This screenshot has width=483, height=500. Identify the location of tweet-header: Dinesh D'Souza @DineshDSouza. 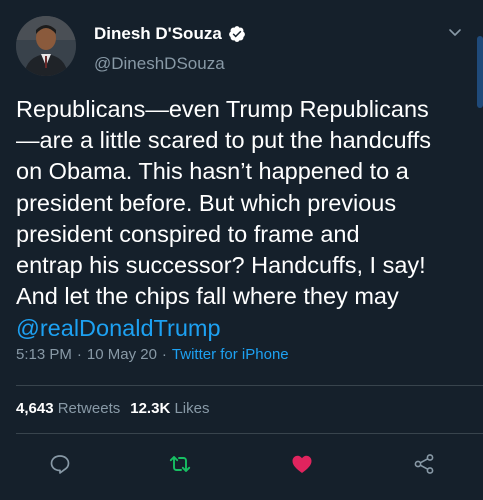
(241, 48).